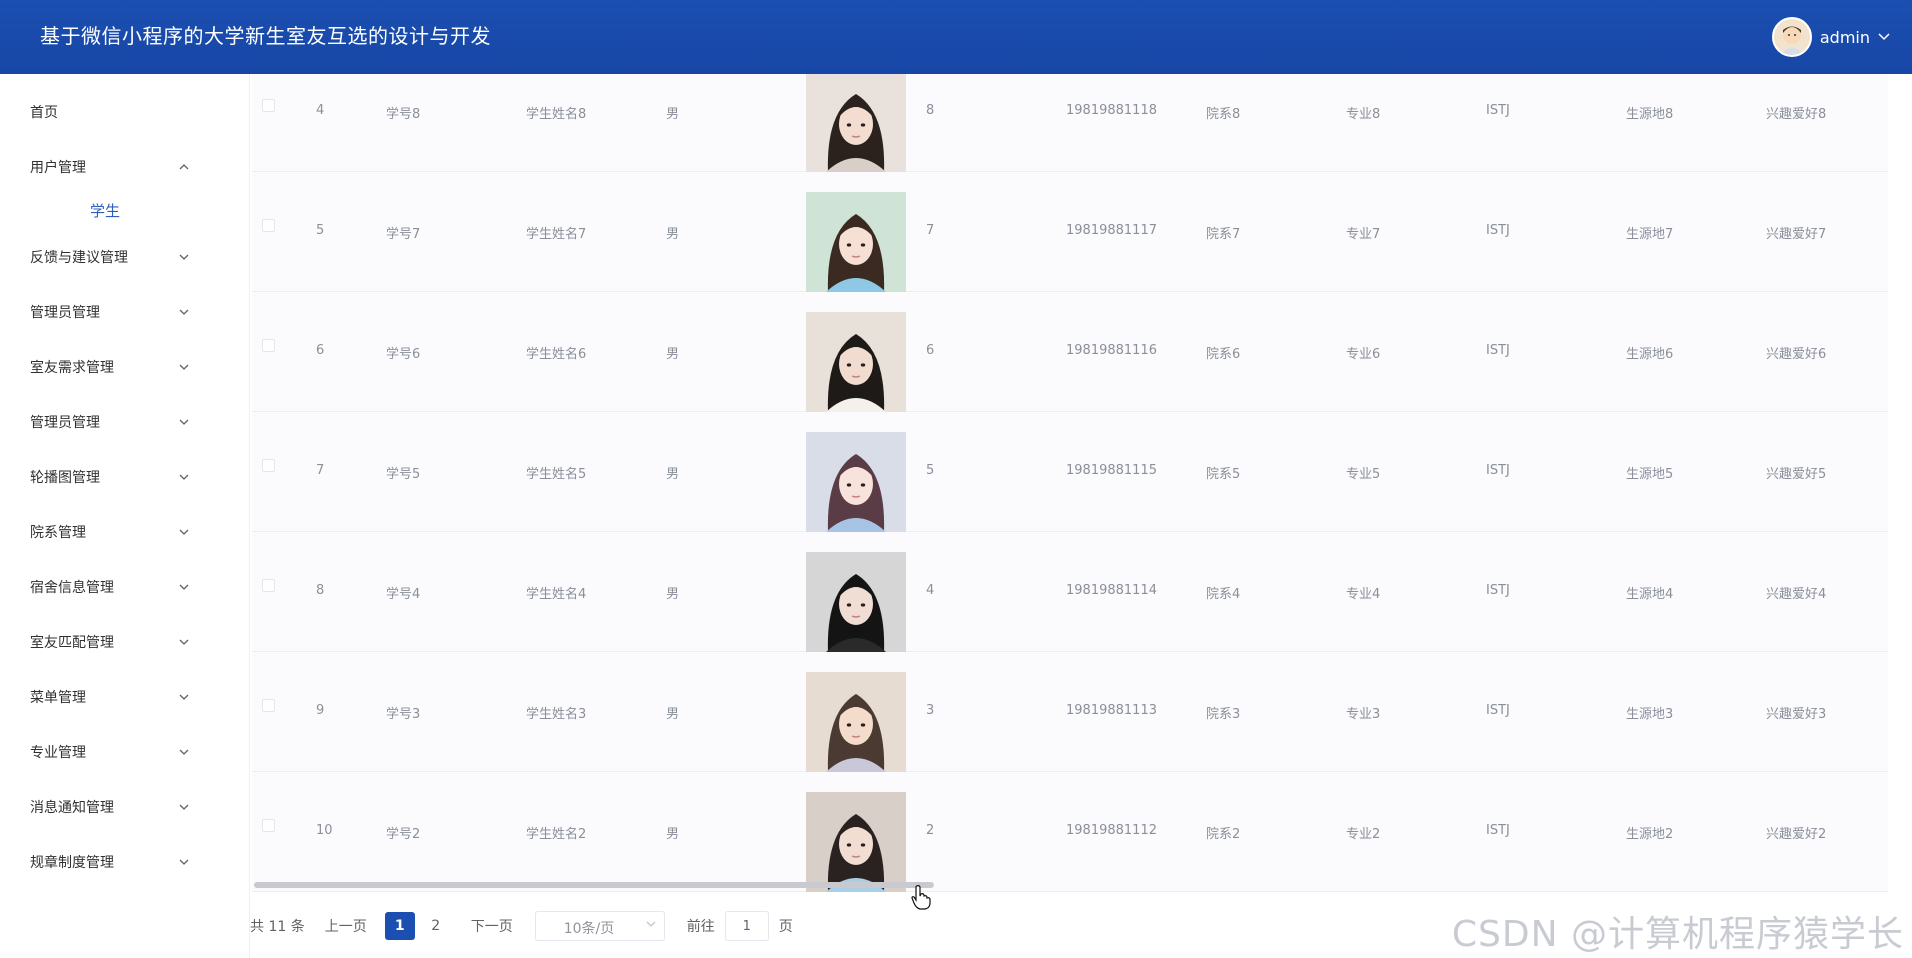  What do you see at coordinates (785, 927) in the screenshot?
I see `page-word-label: 页` at bounding box center [785, 927].